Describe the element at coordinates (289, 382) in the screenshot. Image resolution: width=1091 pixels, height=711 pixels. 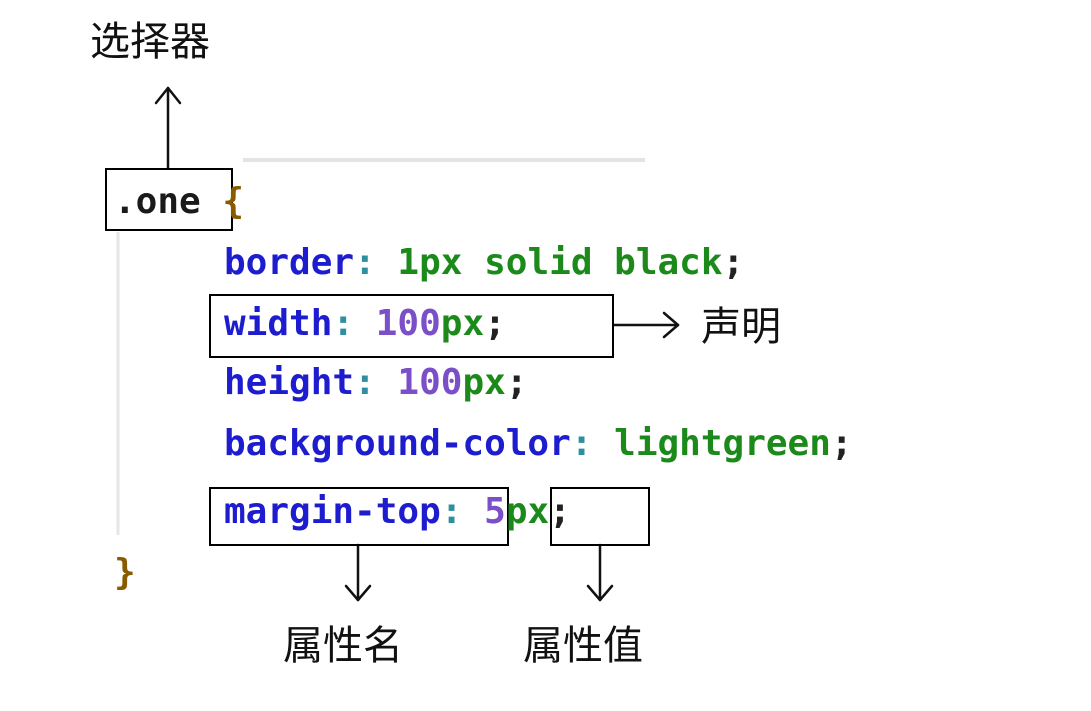
I see `property: height` at that location.